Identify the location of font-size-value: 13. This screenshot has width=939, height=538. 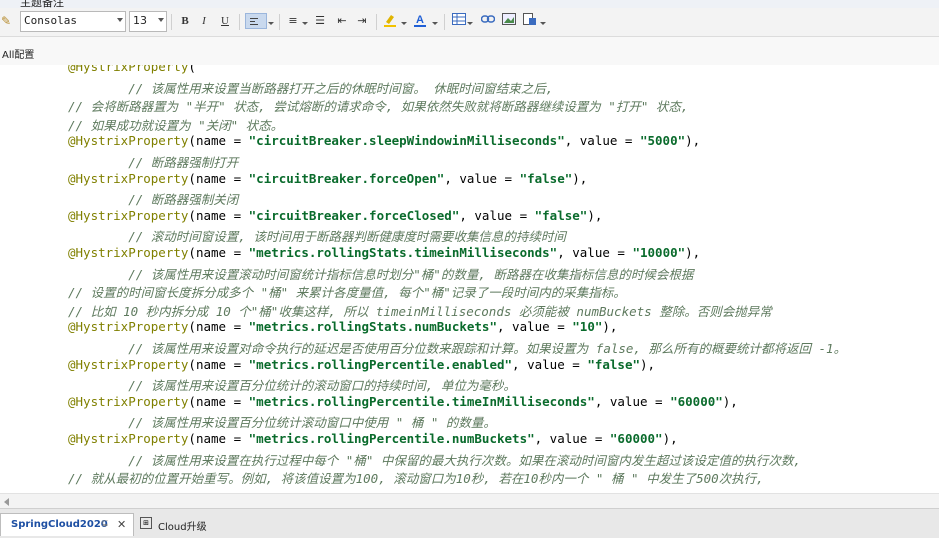
(140, 20).